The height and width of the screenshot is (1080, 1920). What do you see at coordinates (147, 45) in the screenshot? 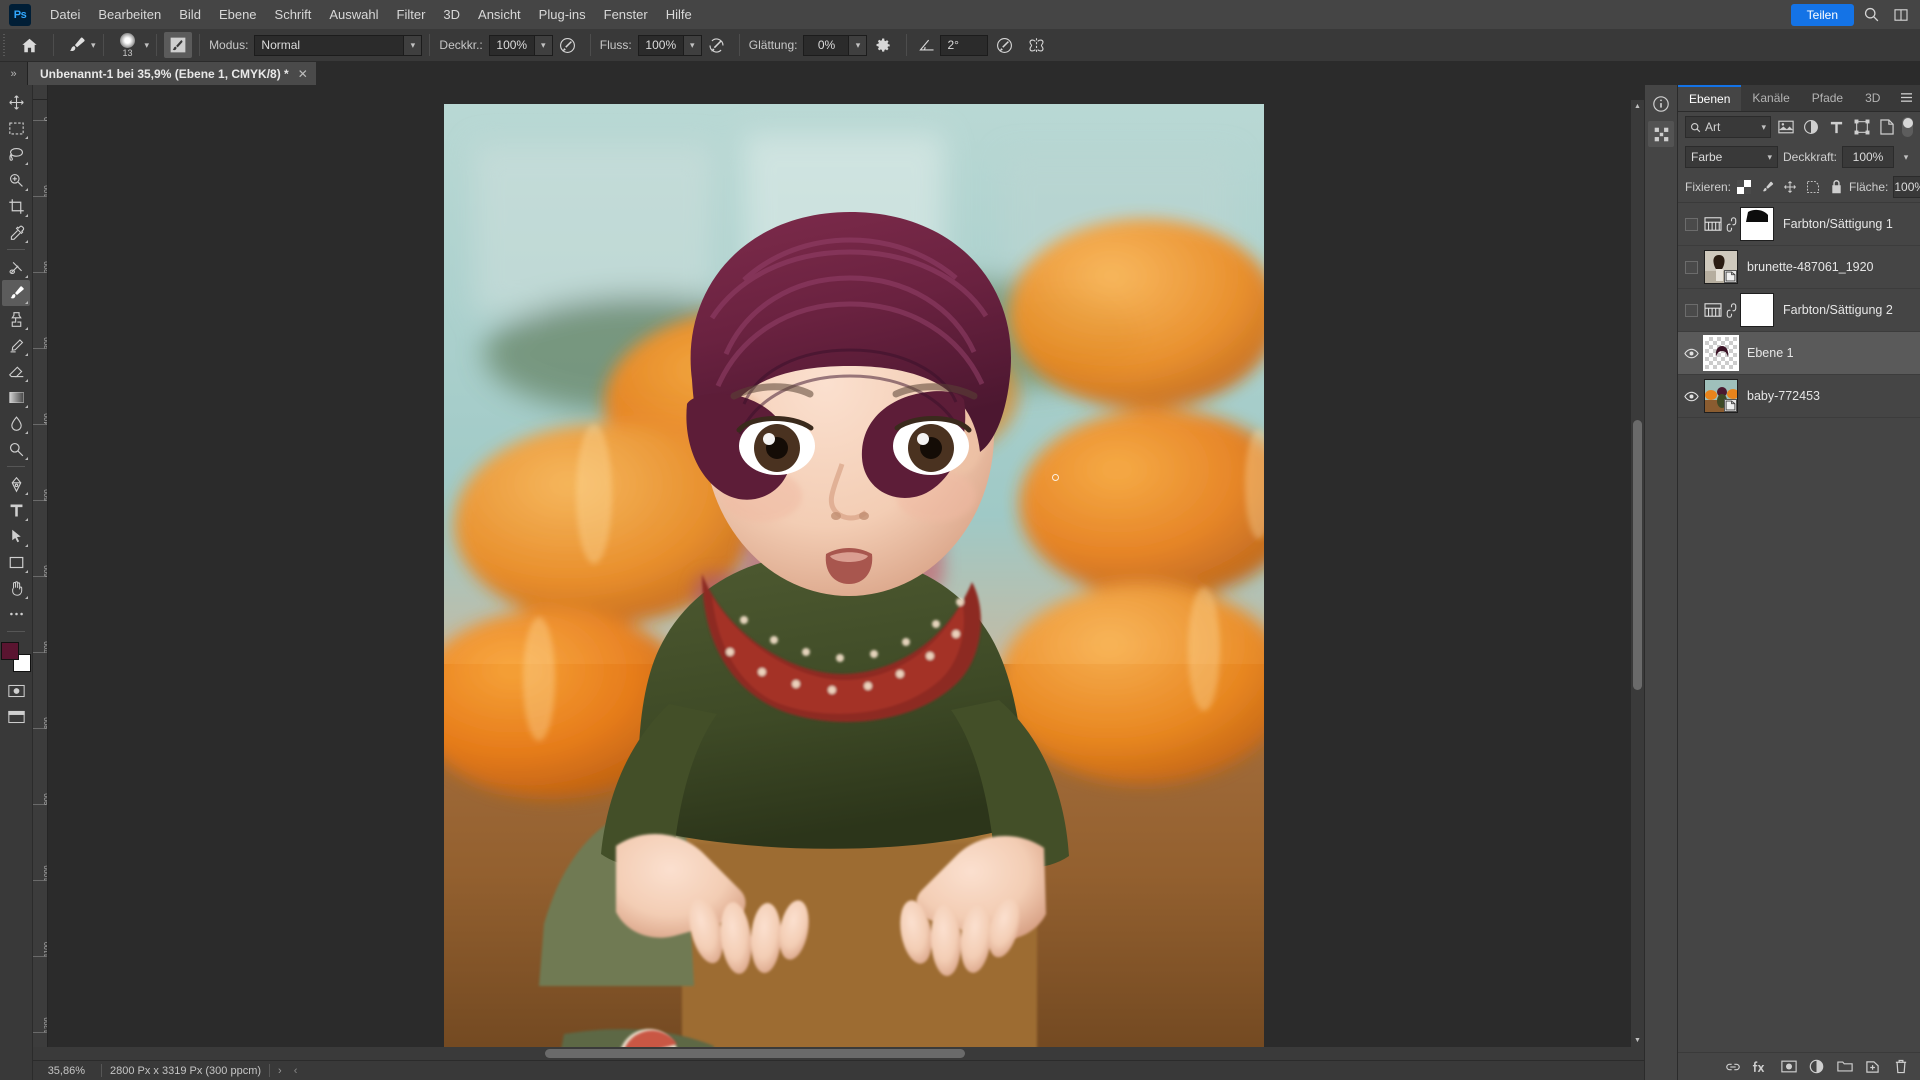
I see `brush-preset-chevron-icon: ▾` at bounding box center [147, 45].